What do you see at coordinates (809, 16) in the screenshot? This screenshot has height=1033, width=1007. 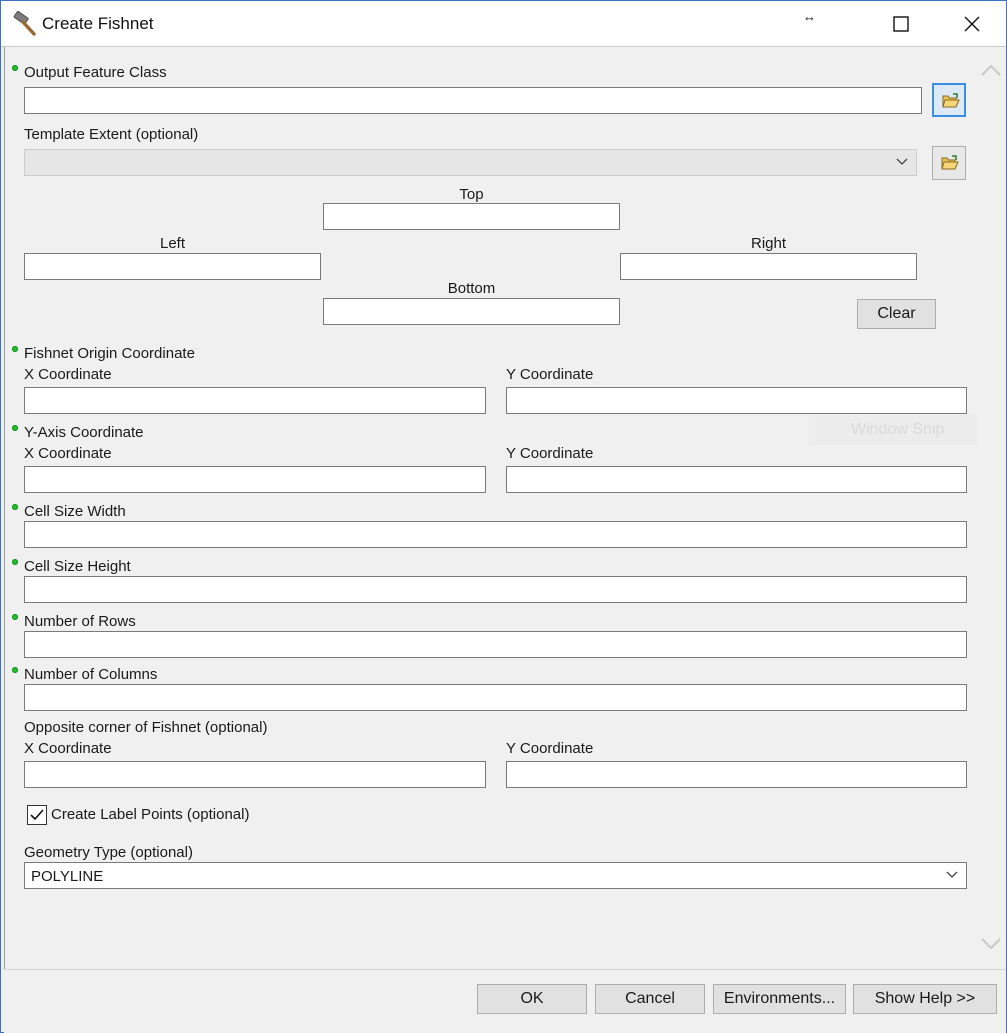 I see `resize-arrows-icon: ↔` at bounding box center [809, 16].